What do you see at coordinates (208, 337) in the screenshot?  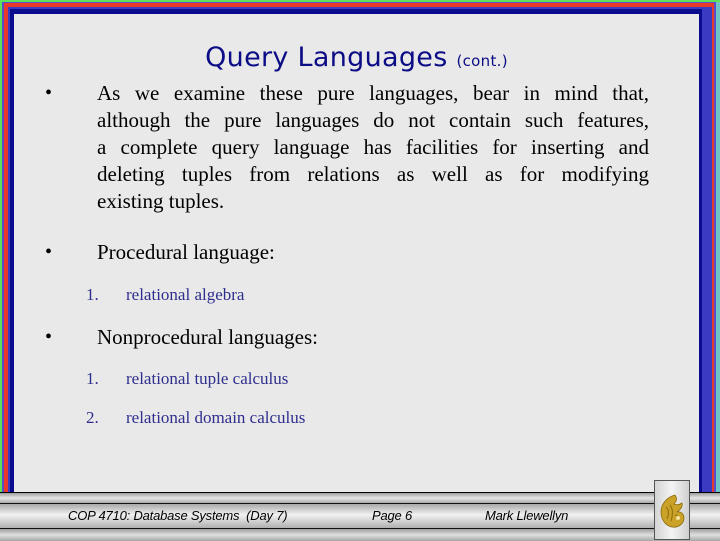 I see `bullet-nonprocedural: Nonprocedural languages:` at bounding box center [208, 337].